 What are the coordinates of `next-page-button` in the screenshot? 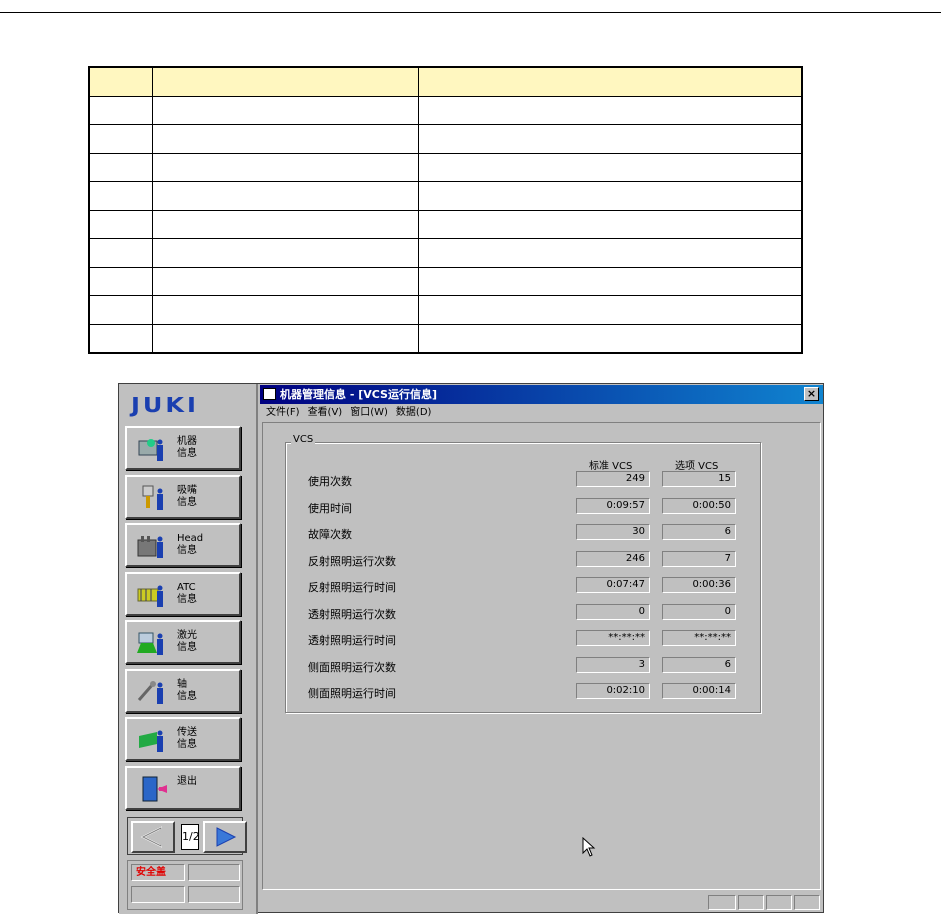 It's located at (225, 837).